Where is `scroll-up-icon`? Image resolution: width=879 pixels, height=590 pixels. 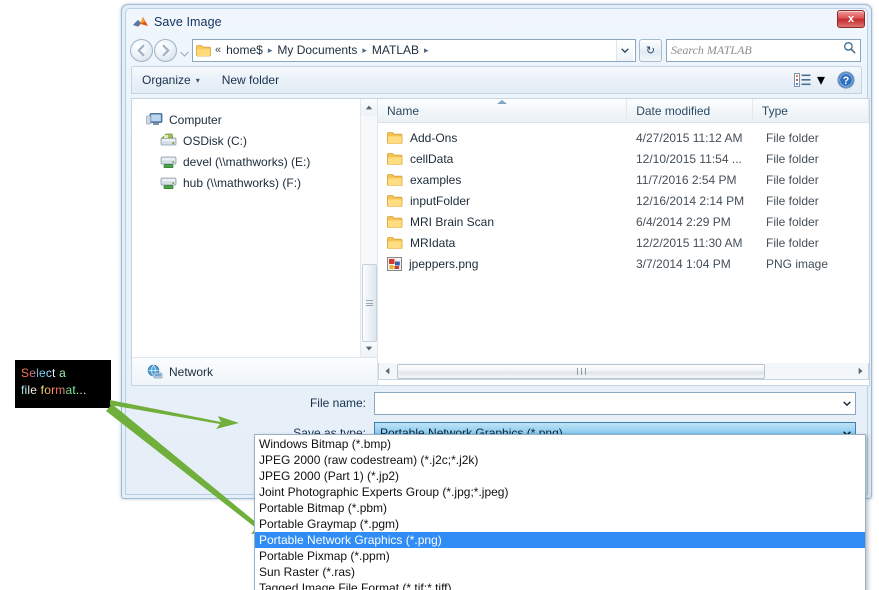 scroll-up-icon is located at coordinates (368, 107).